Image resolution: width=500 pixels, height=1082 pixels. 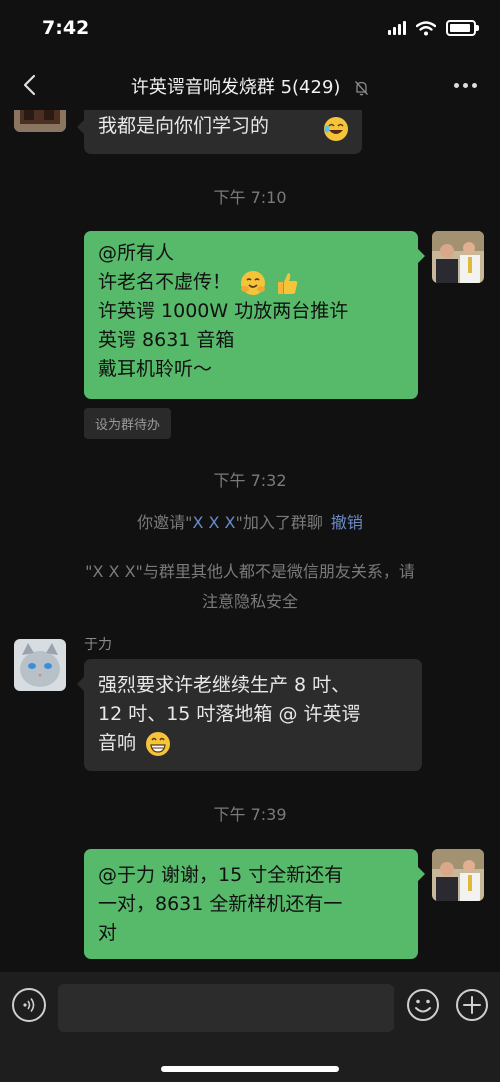 What do you see at coordinates (165, 282) in the screenshot?
I see `message-text: 许老名不虚传！` at bounding box center [165, 282].